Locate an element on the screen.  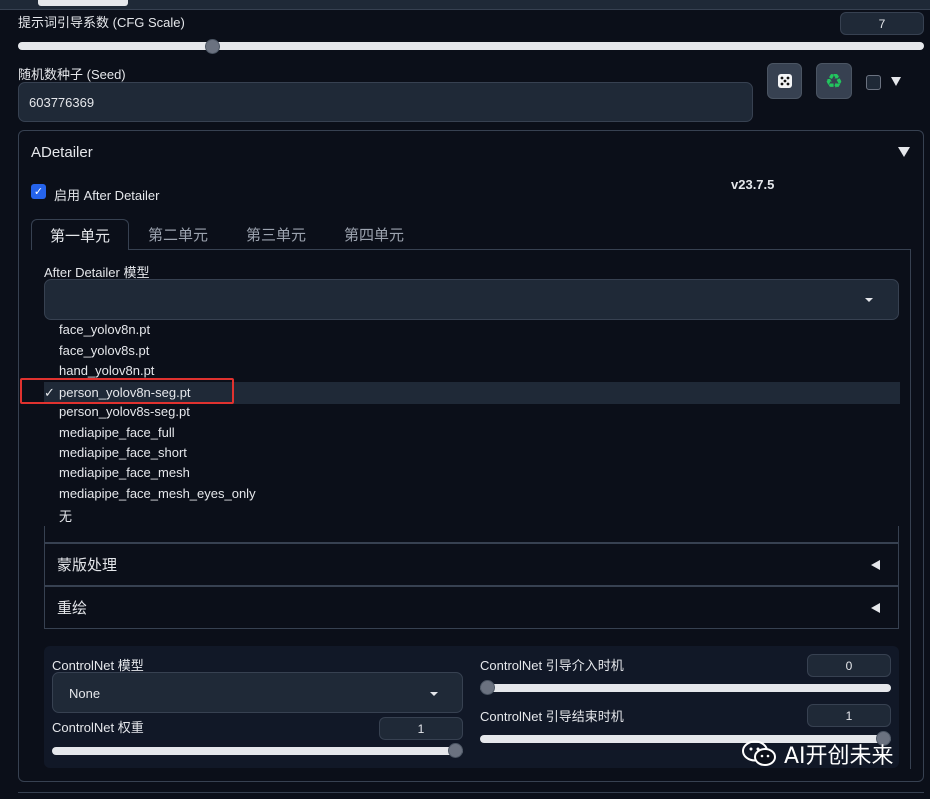
menu-item: person_yolov8s-seg.pt is located at coordinates (124, 411).